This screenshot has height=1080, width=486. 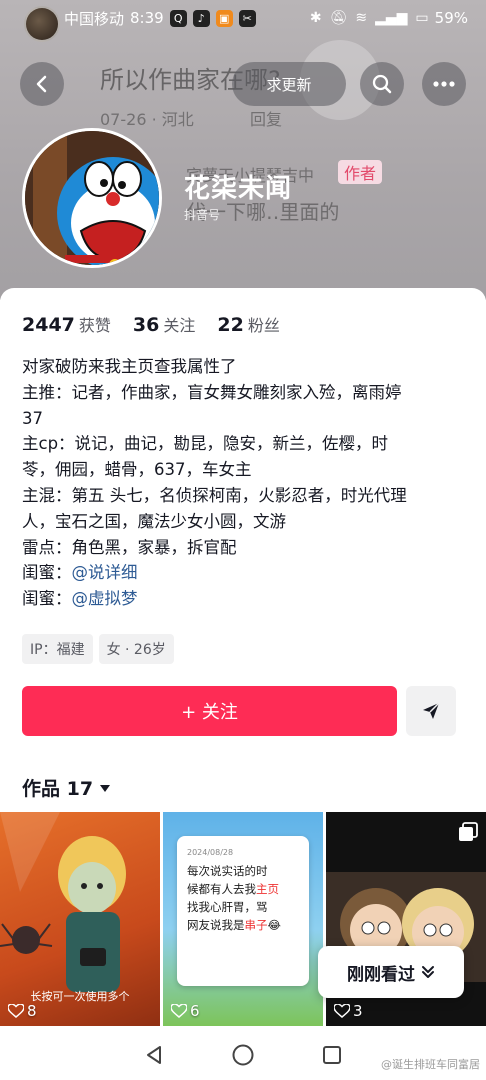 I want to click on recently-viewed-button: 刚刚看过, so click(x=391, y=972).